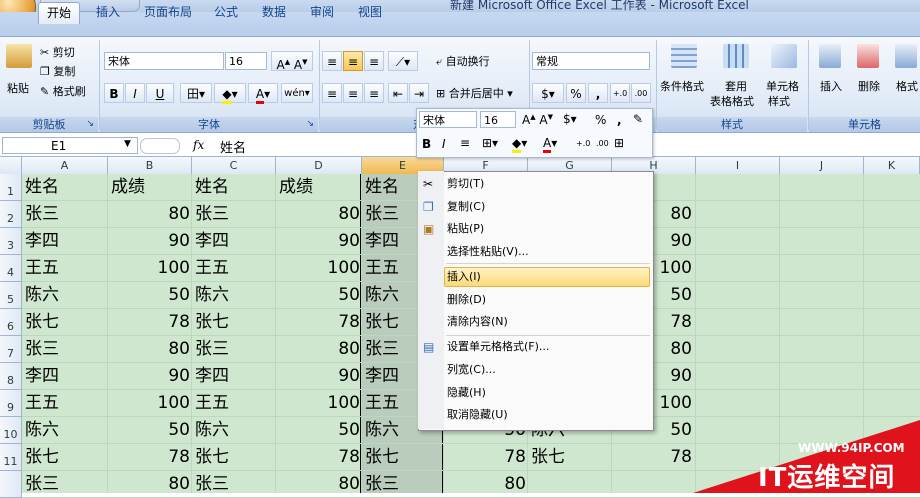  What do you see at coordinates (319, 376) in the screenshot?
I see `cell-d8: 90` at bounding box center [319, 376].